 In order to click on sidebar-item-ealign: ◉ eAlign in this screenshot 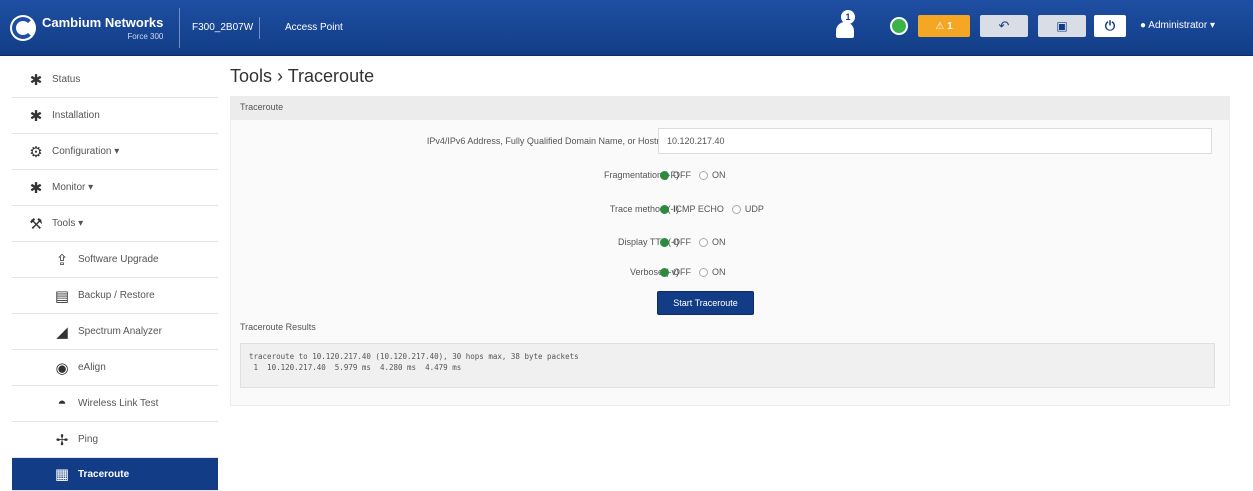, I will do `click(115, 368)`.